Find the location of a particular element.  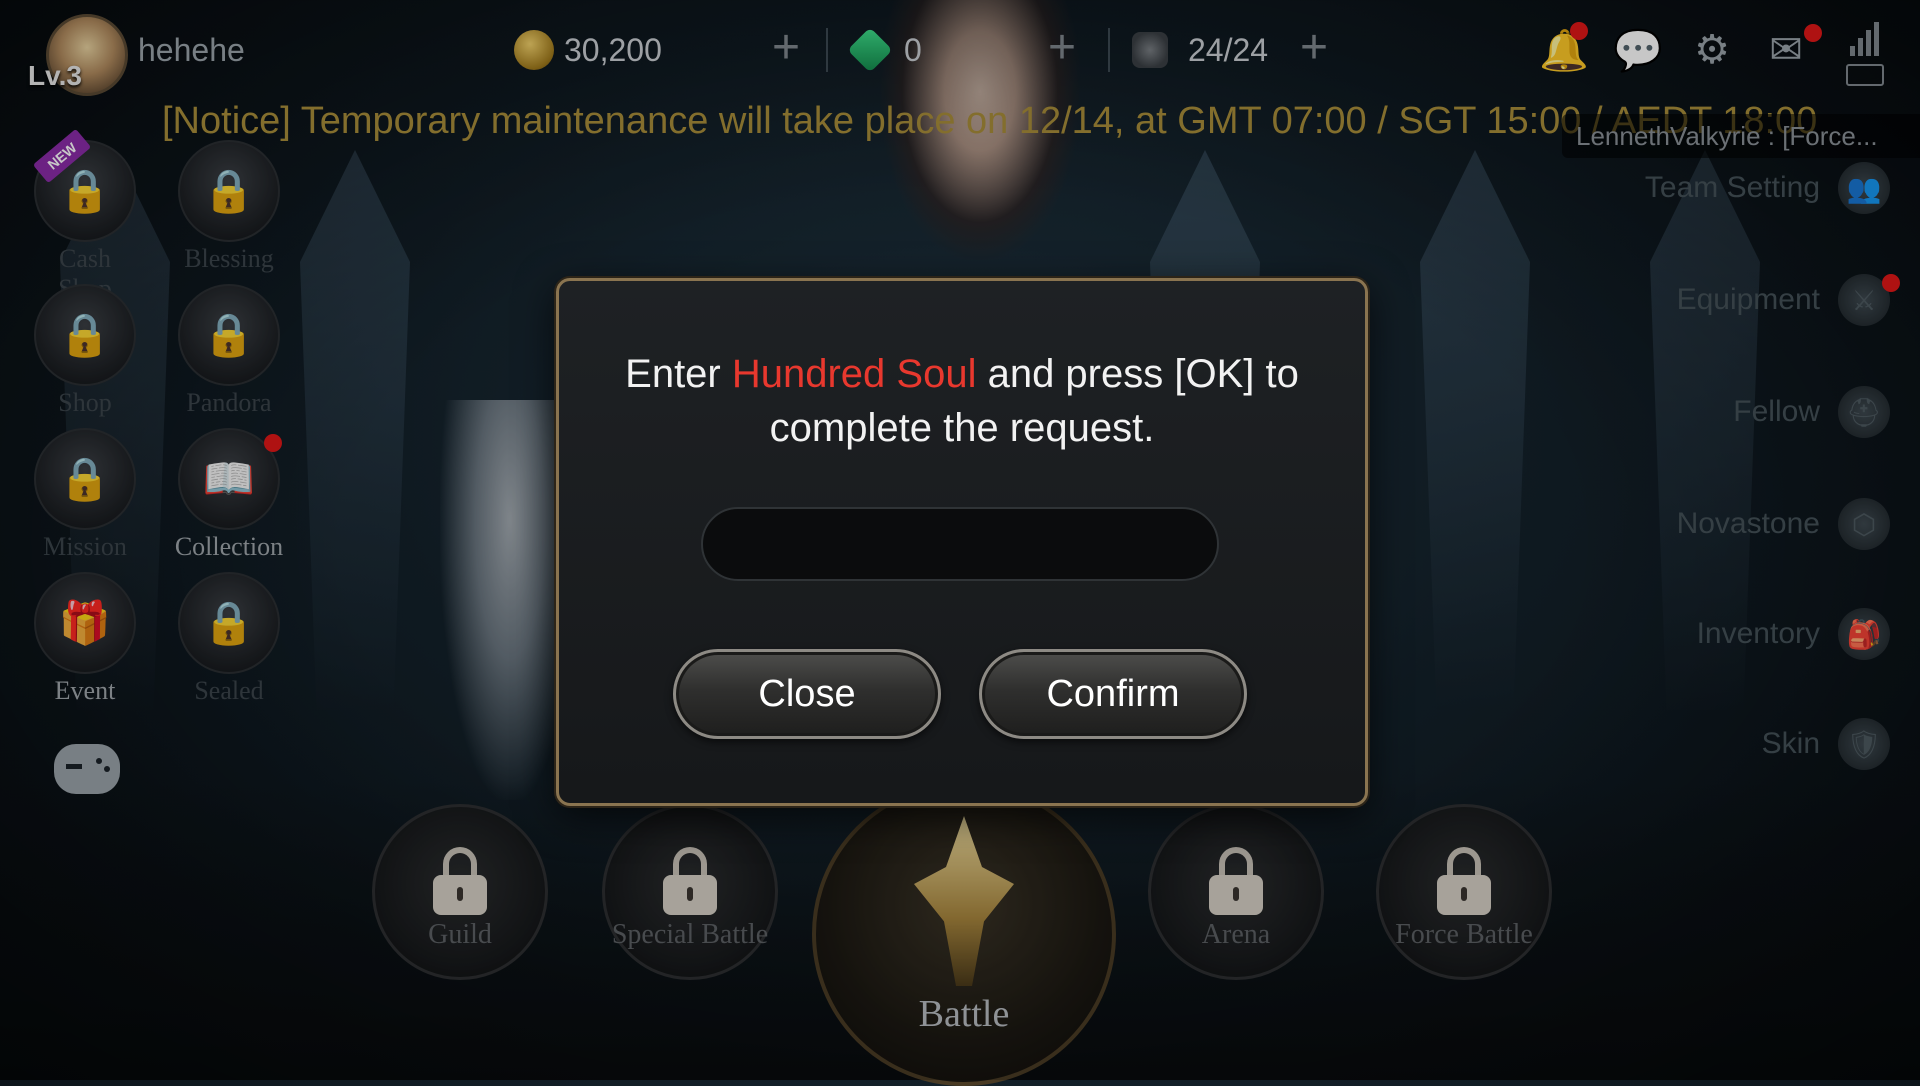

close-button: Close is located at coordinates (807, 694).